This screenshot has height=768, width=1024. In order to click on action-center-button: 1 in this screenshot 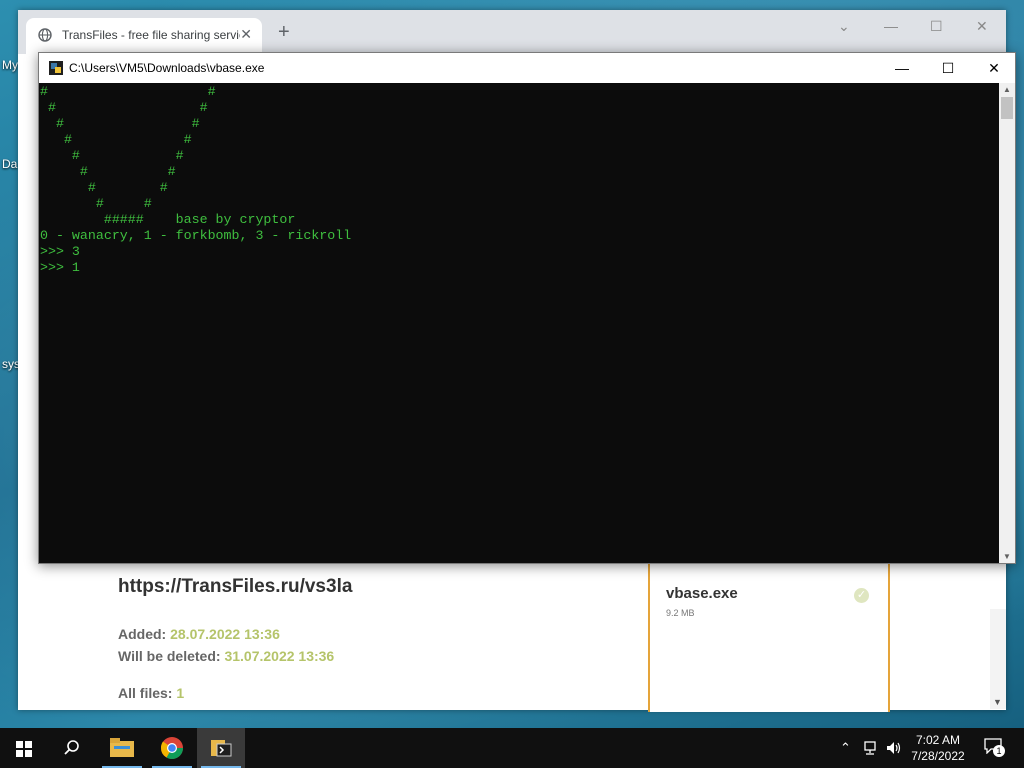, I will do `click(995, 748)`.